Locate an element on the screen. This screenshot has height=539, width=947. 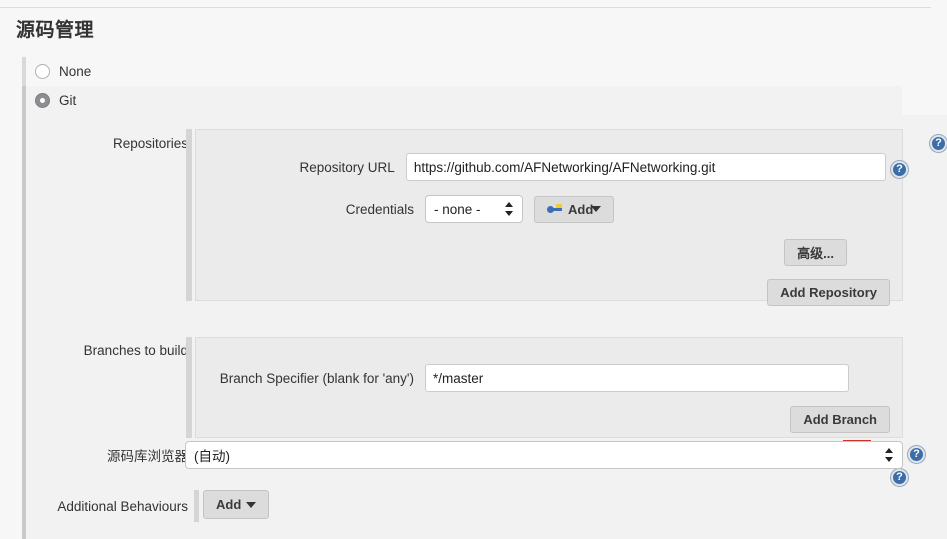
repositories-rail is located at coordinates (189, 215).